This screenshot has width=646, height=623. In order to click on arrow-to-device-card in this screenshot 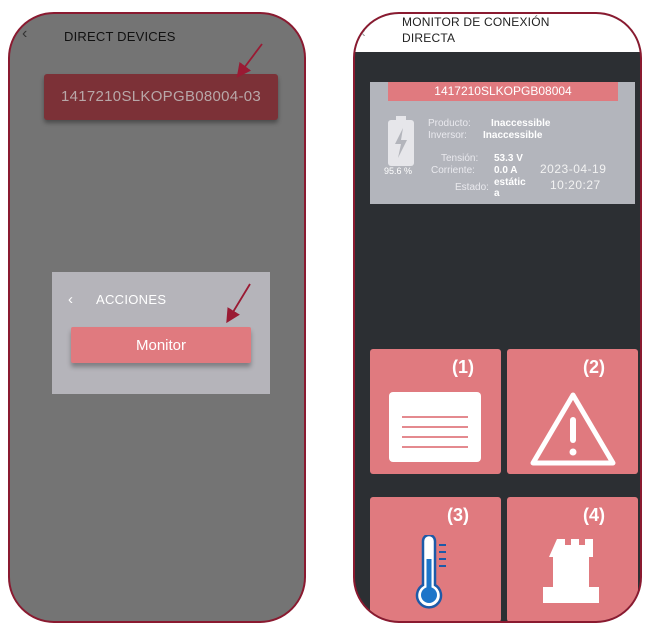, I will do `click(249, 60)`.